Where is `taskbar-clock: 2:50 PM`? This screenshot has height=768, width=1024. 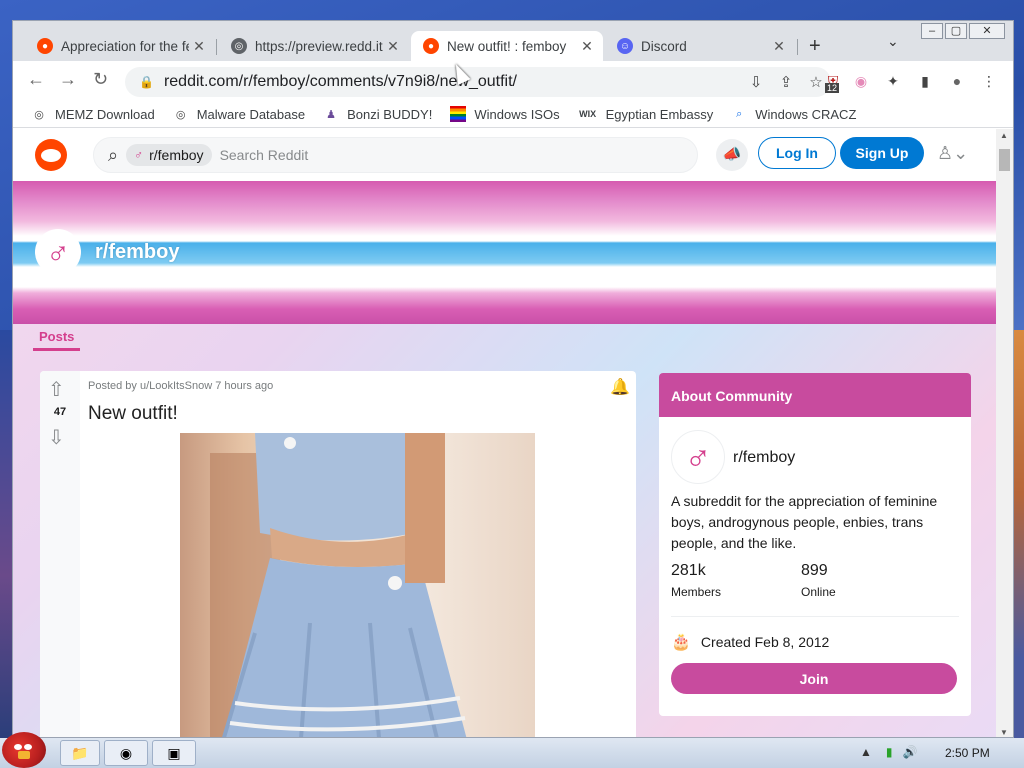
taskbar-clock: 2:50 PM is located at coordinates (967, 753).